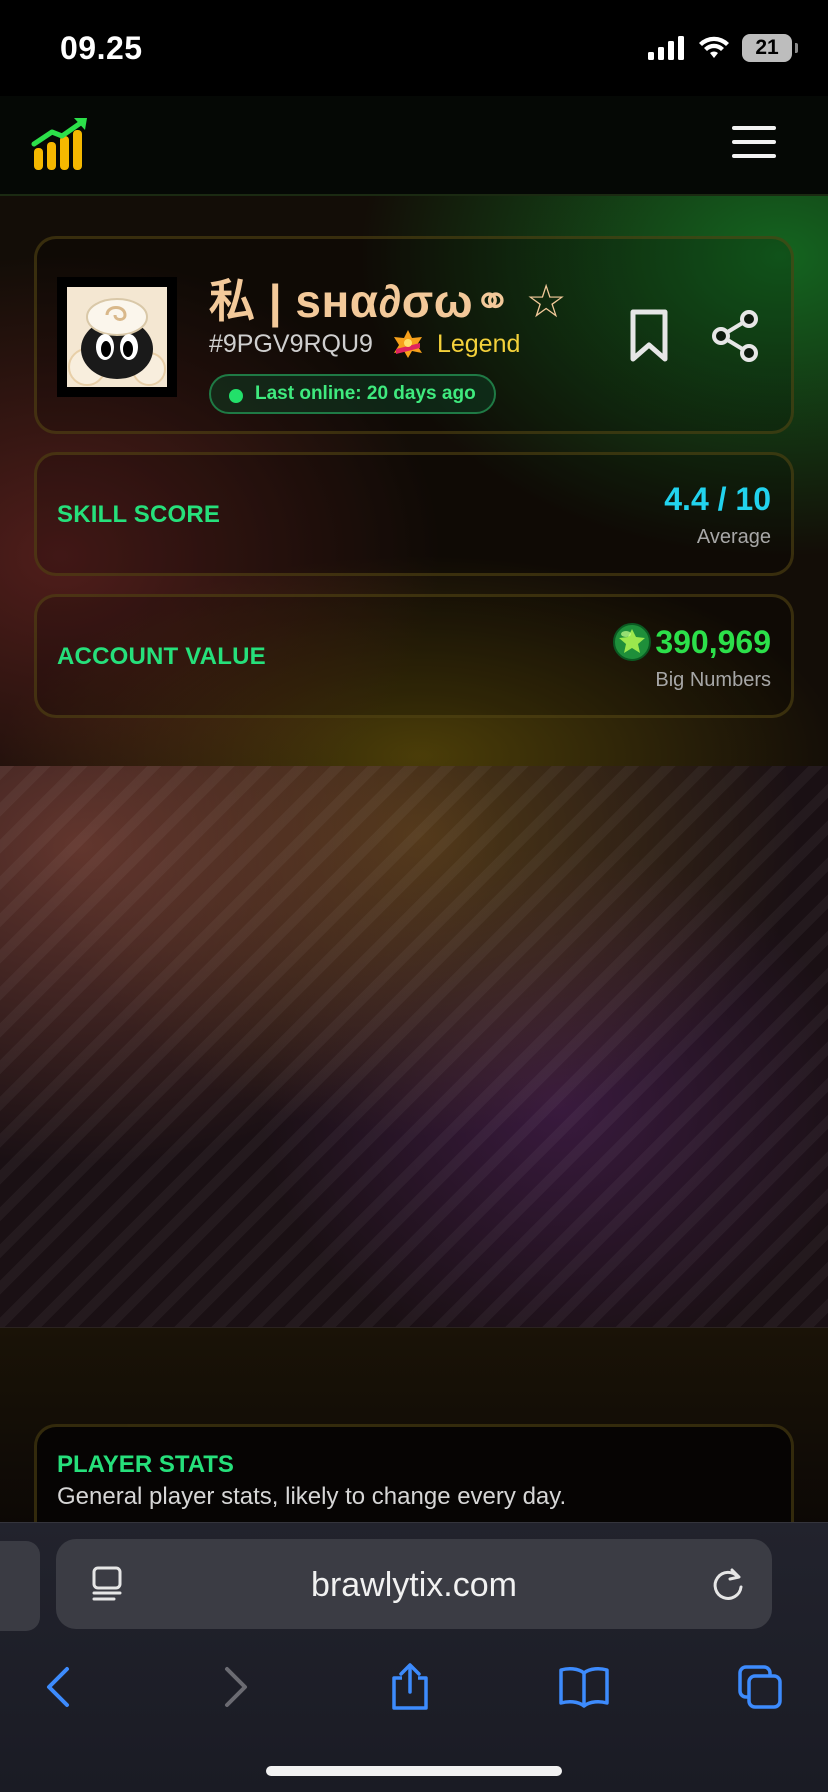 This screenshot has height=1792, width=828. What do you see at coordinates (754, 144) in the screenshot?
I see `hamburger-menu-icon` at bounding box center [754, 144].